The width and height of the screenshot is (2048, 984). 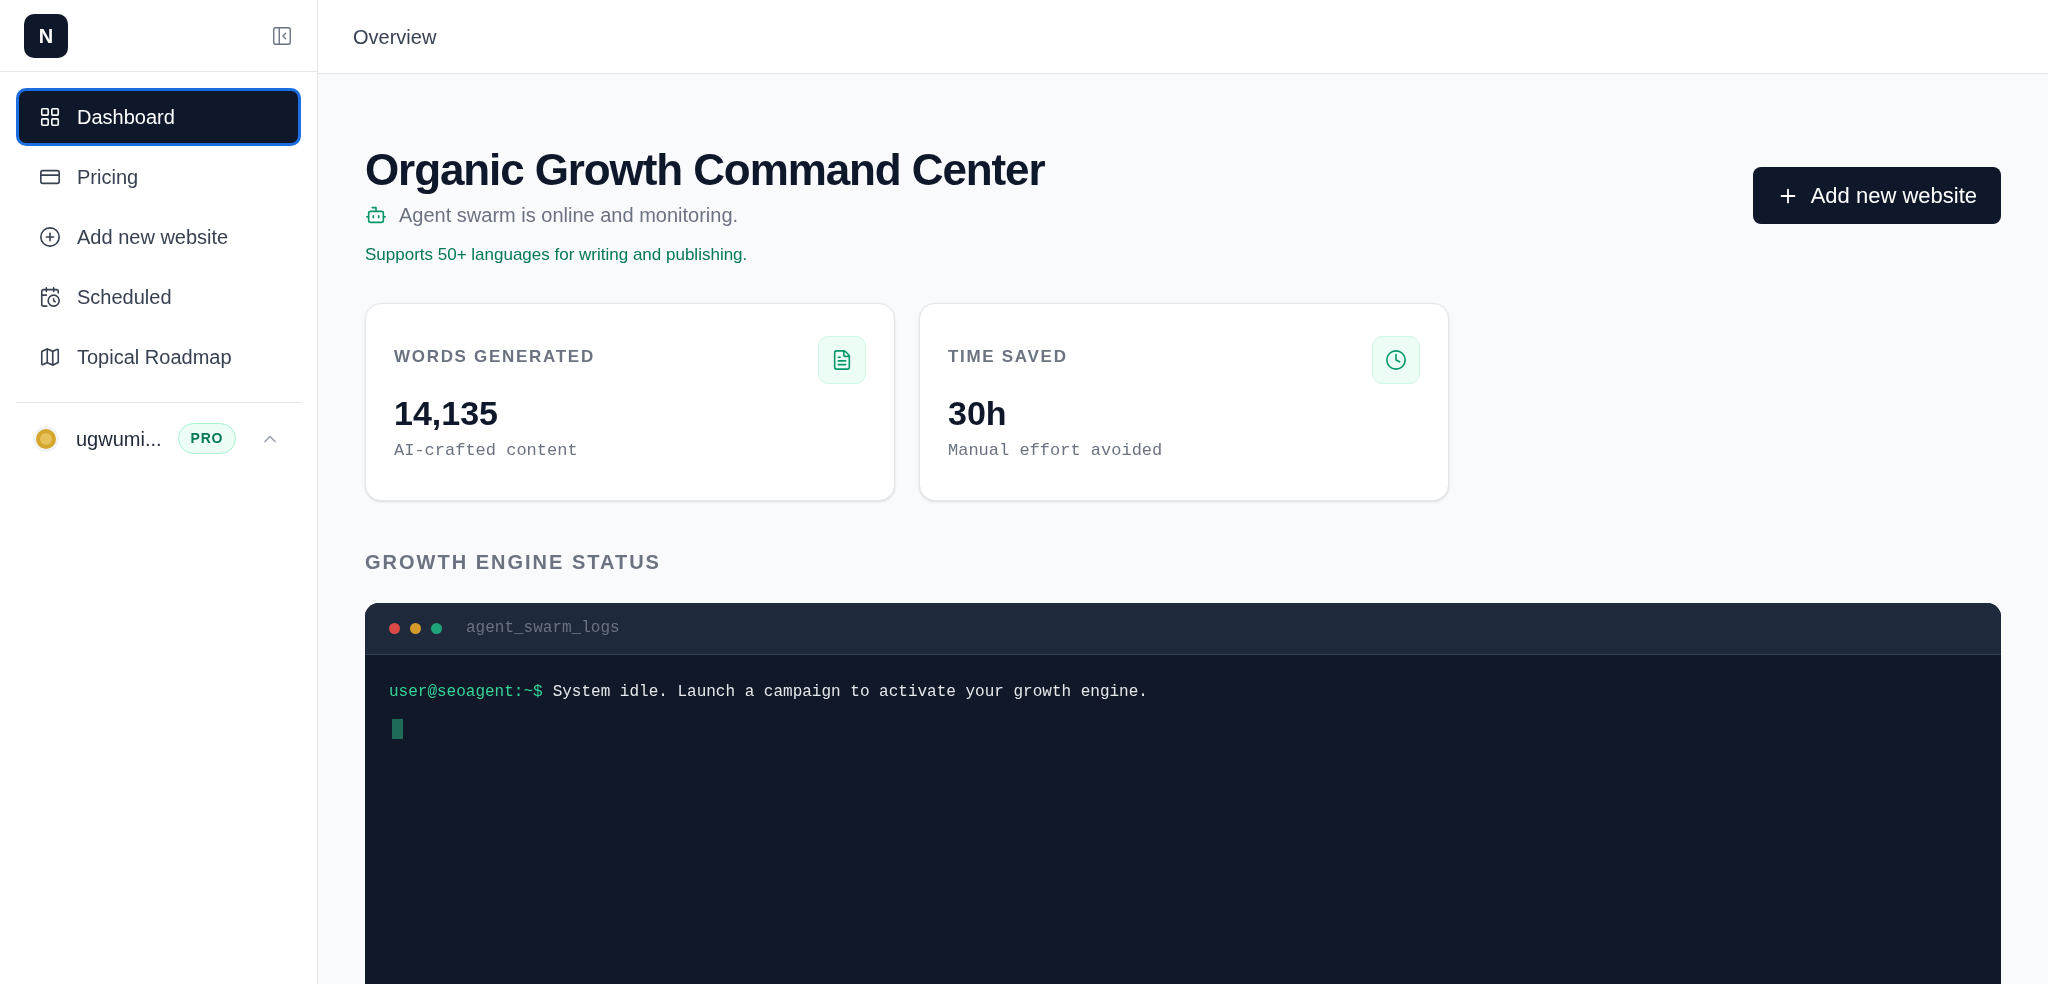 What do you see at coordinates (569, 215) in the screenshot?
I see `status-text: Agent swarm is online and monitoring.` at bounding box center [569, 215].